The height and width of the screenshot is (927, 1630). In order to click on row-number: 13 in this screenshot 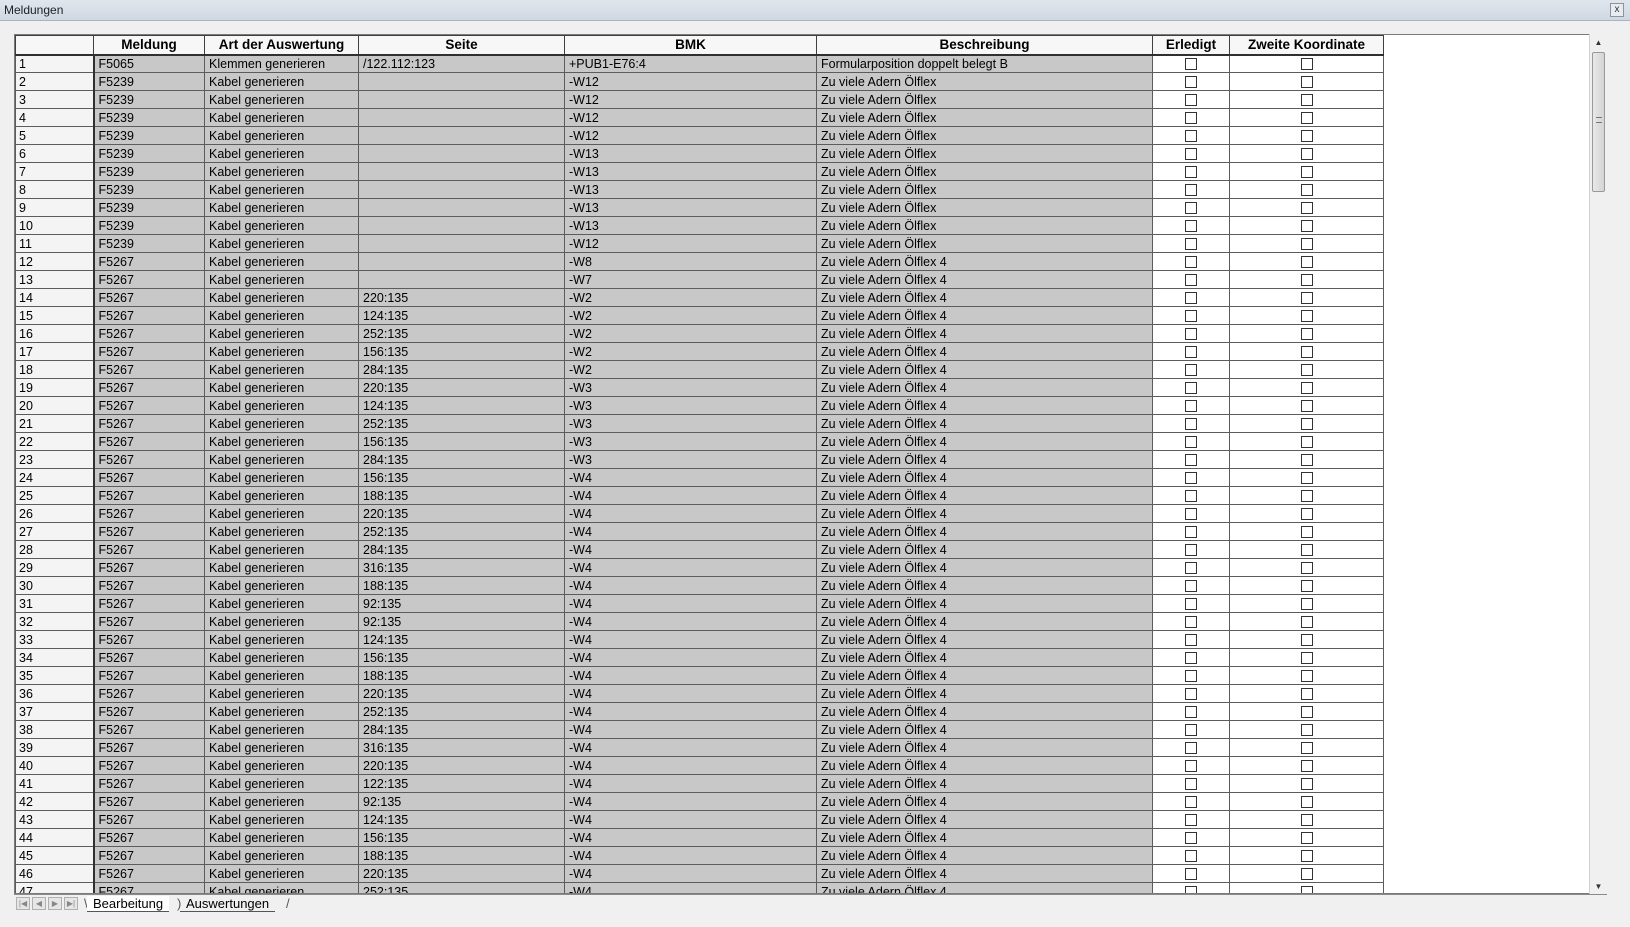, I will do `click(55, 279)`.